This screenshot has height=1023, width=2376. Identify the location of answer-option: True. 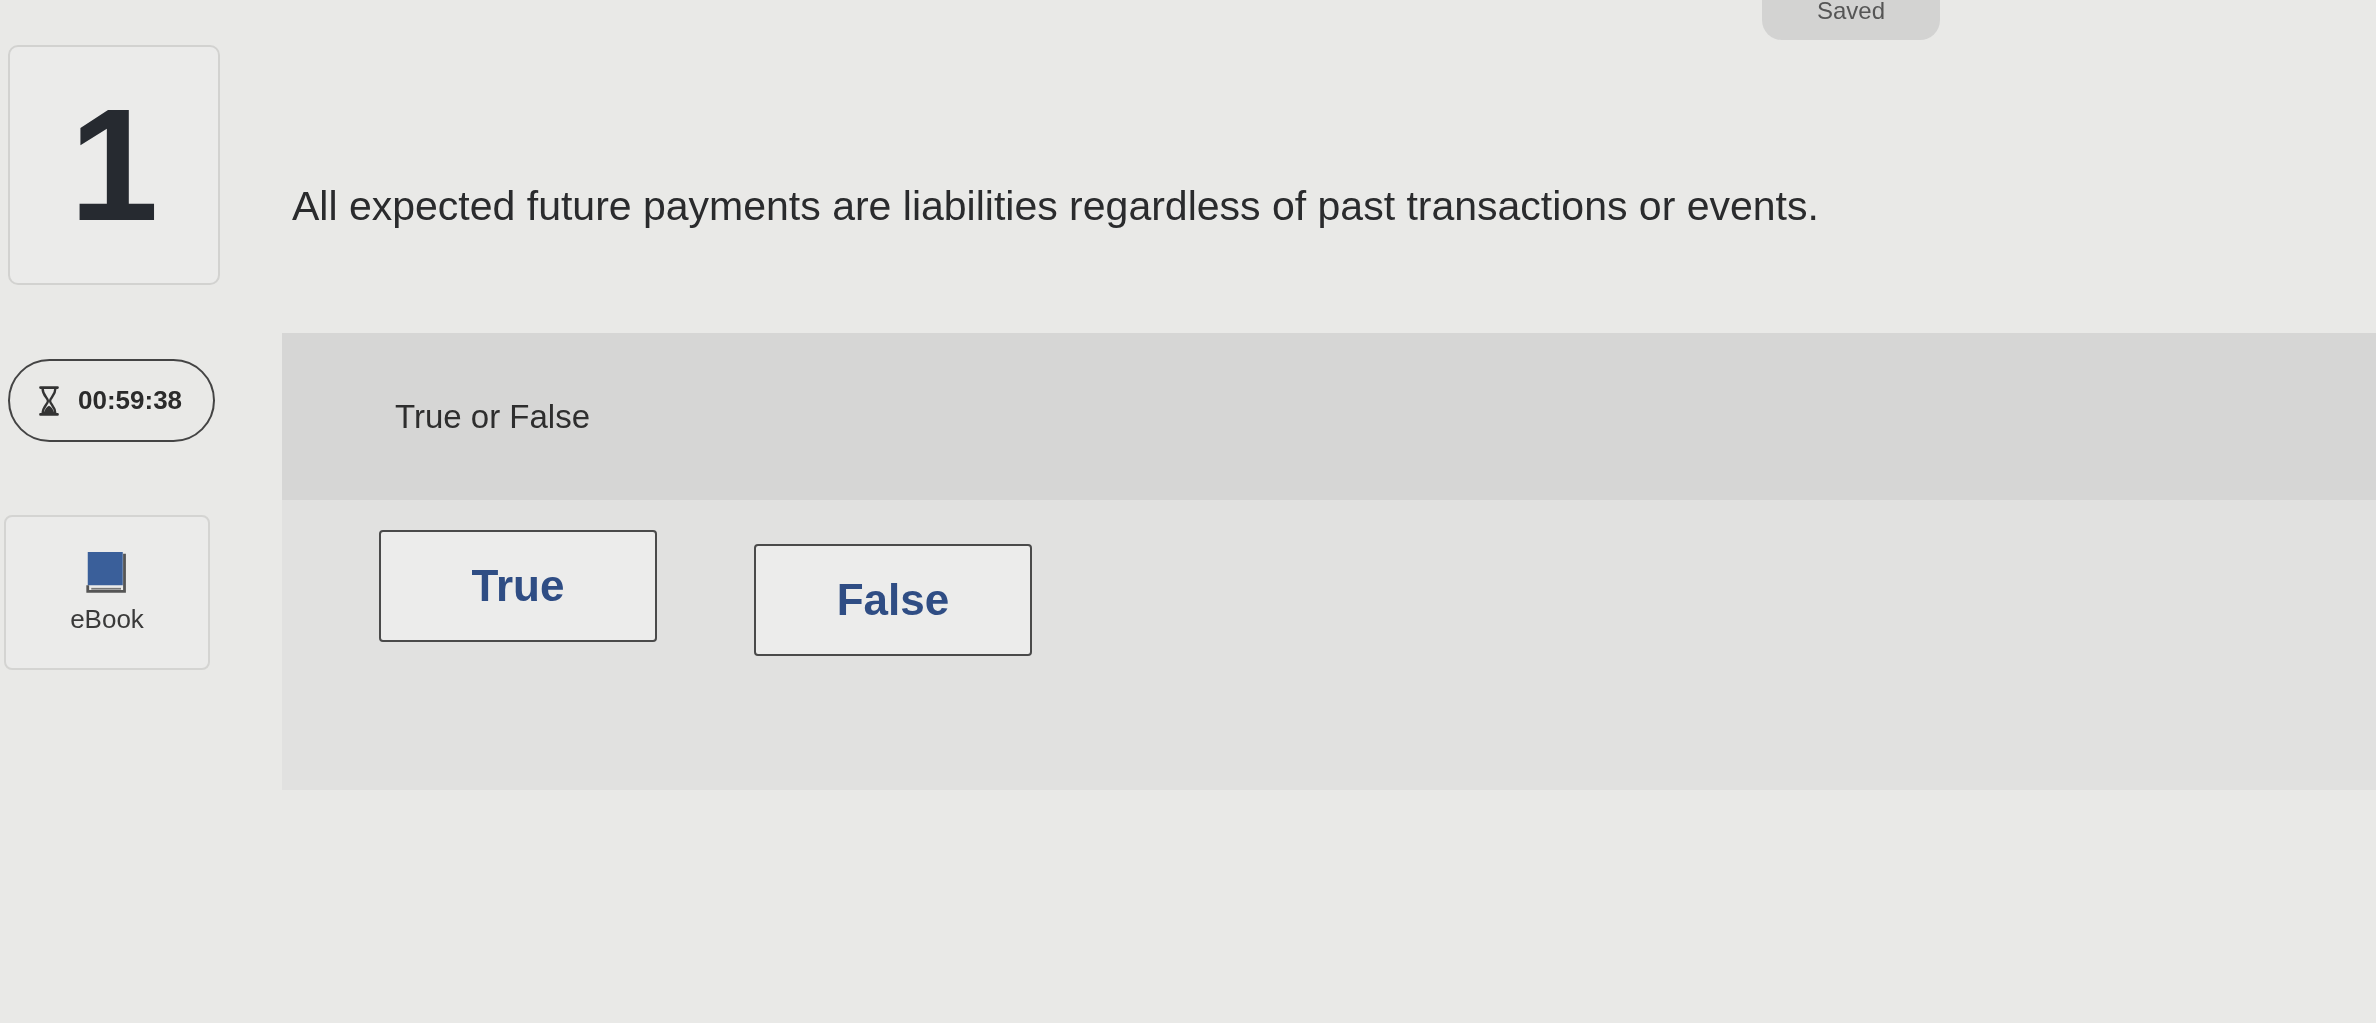
(518, 586).